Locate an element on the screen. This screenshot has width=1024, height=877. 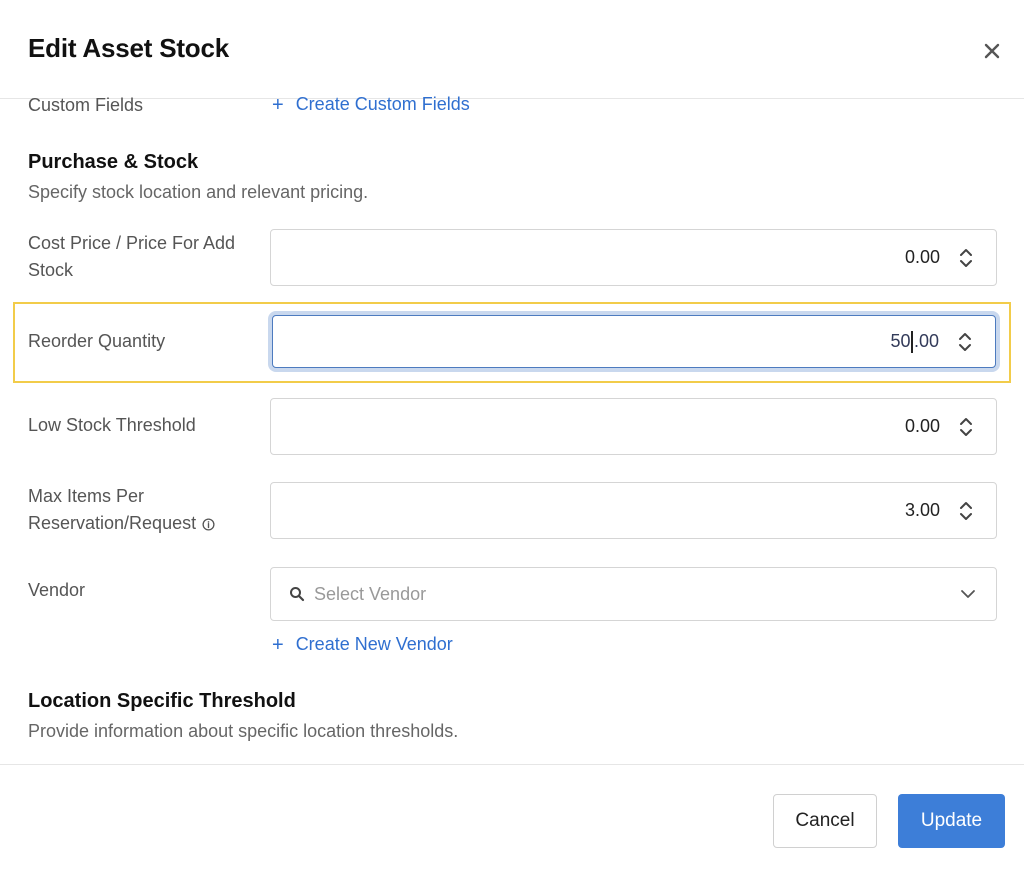
low-stock-threshold-input: 0.00 is located at coordinates (633, 426).